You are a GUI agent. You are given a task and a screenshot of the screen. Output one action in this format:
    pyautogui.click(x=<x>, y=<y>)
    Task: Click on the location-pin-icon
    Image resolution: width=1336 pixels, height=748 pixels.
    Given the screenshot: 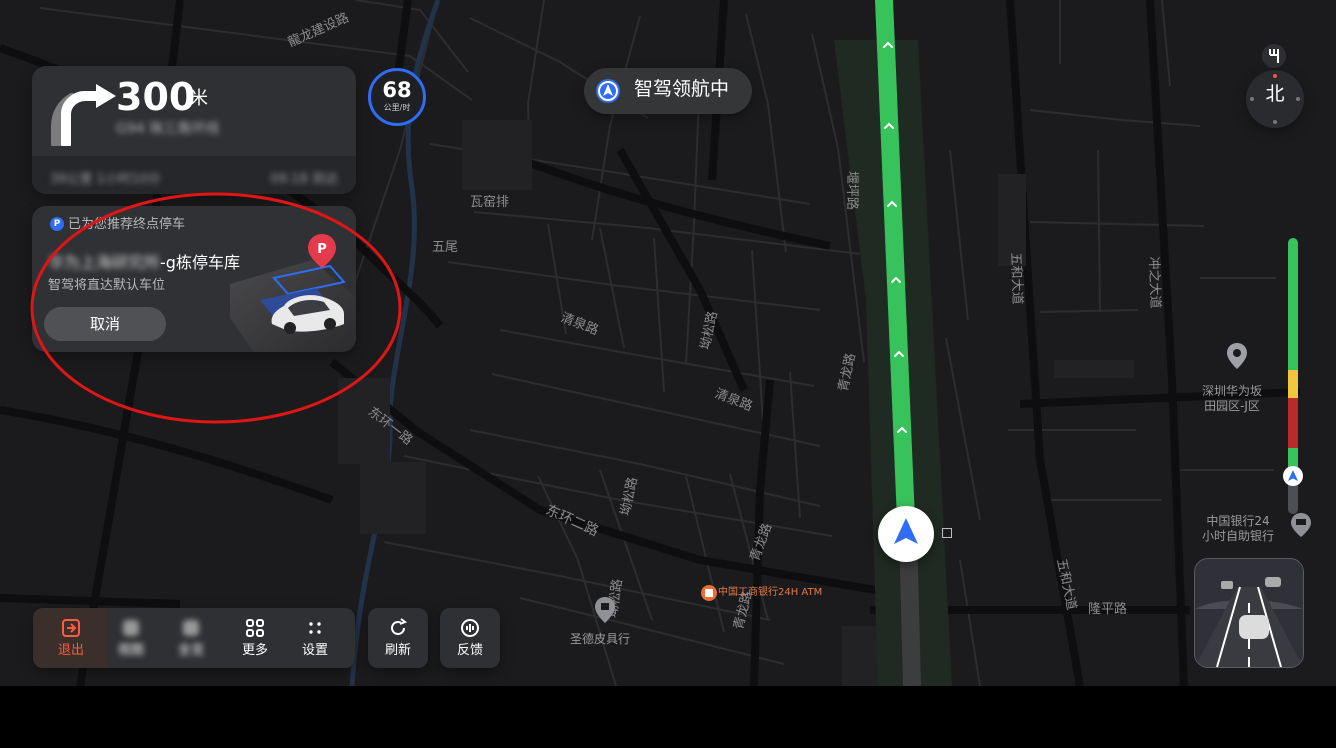 What is the action you would take?
    pyautogui.click(x=1237, y=358)
    